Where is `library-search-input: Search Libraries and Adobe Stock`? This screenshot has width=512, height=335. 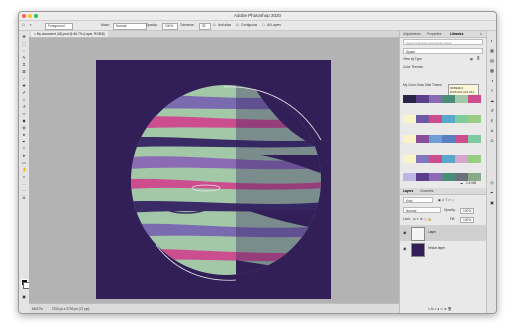
library-search-input: Search Libraries and Adobe Stock is located at coordinates (443, 42).